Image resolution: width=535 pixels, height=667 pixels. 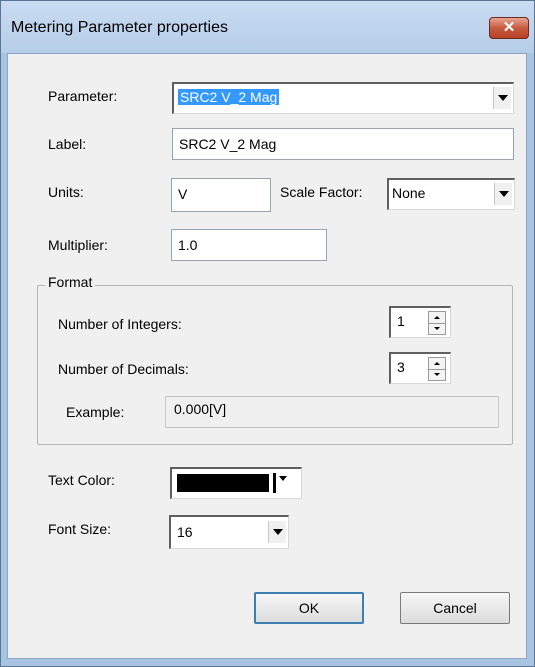 I want to click on integers-decrement-button, so click(x=437, y=328).